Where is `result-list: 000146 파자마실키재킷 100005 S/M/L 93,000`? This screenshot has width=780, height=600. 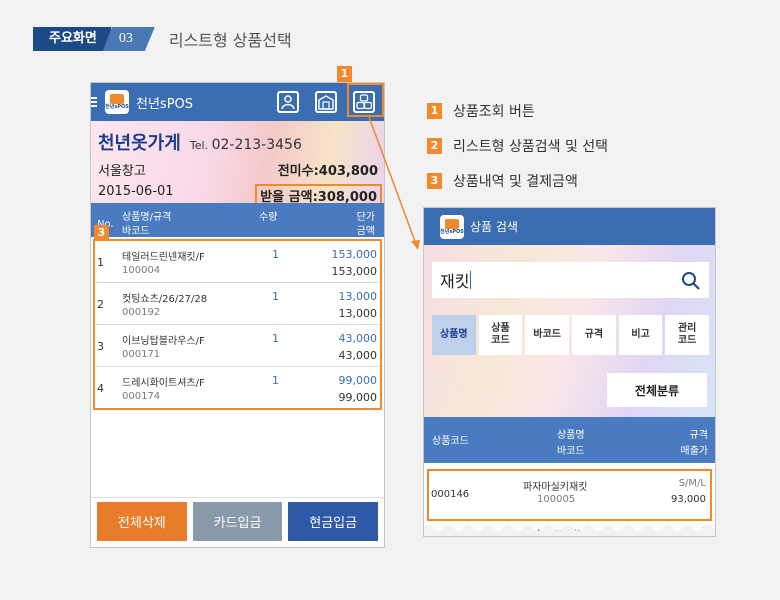
result-list: 000146 파자마실키재킷 100005 S/M/L 93,000 is located at coordinates (569, 493).